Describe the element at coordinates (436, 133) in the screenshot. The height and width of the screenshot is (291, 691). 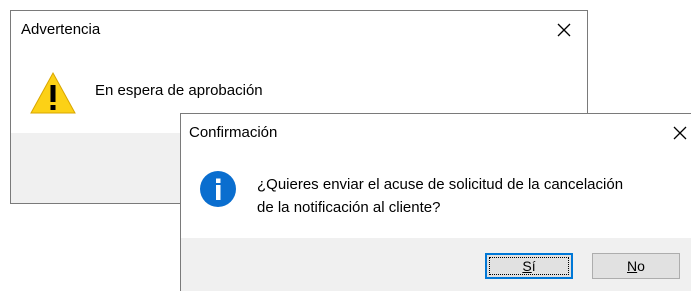
I see `confirm-titlebar: Confirmación` at that location.